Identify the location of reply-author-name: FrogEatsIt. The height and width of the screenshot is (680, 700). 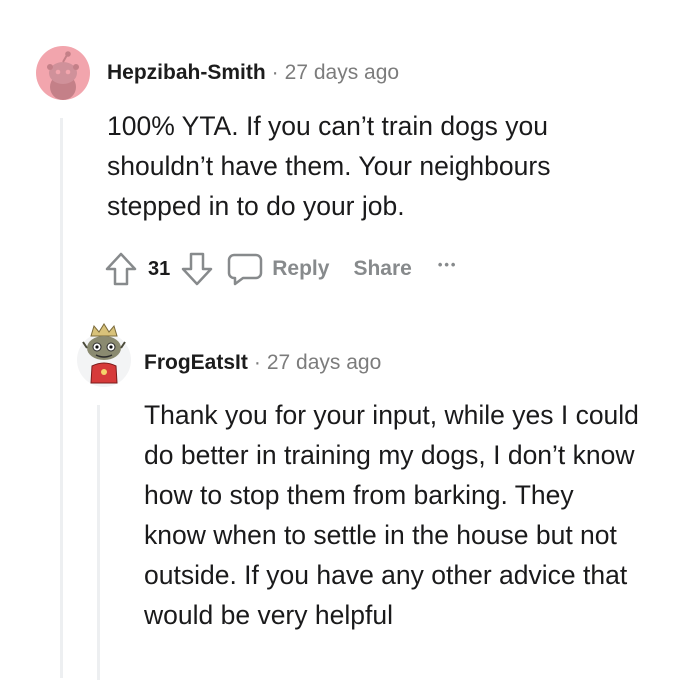
(196, 362).